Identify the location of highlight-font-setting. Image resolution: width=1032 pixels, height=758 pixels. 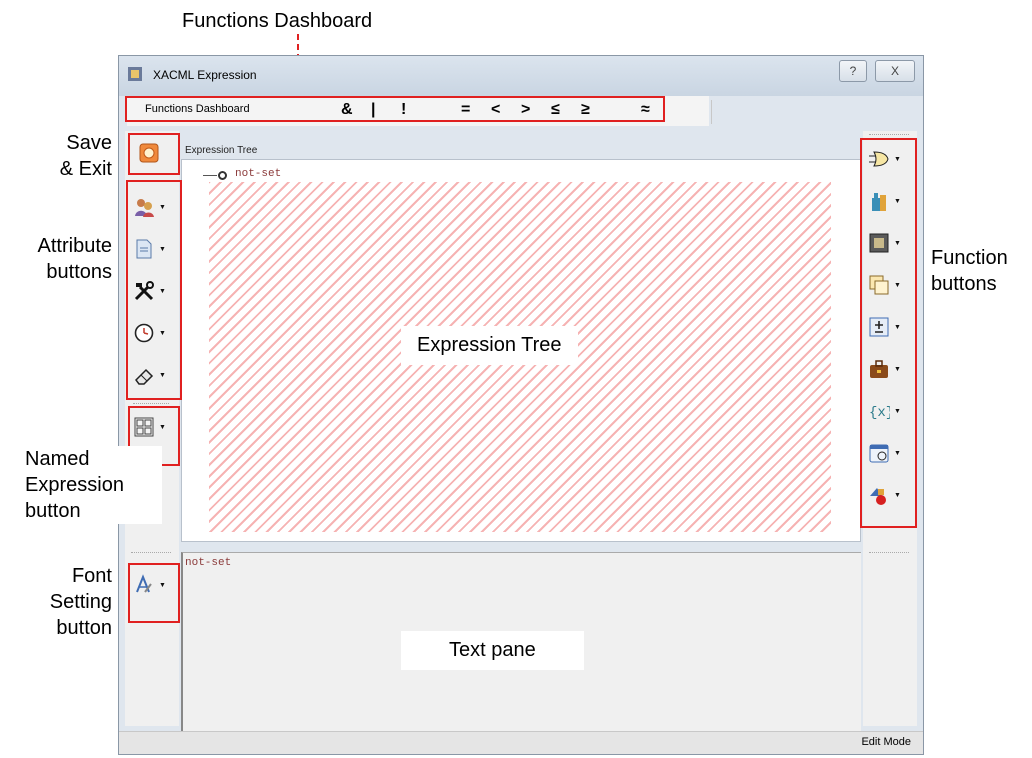
(154, 593).